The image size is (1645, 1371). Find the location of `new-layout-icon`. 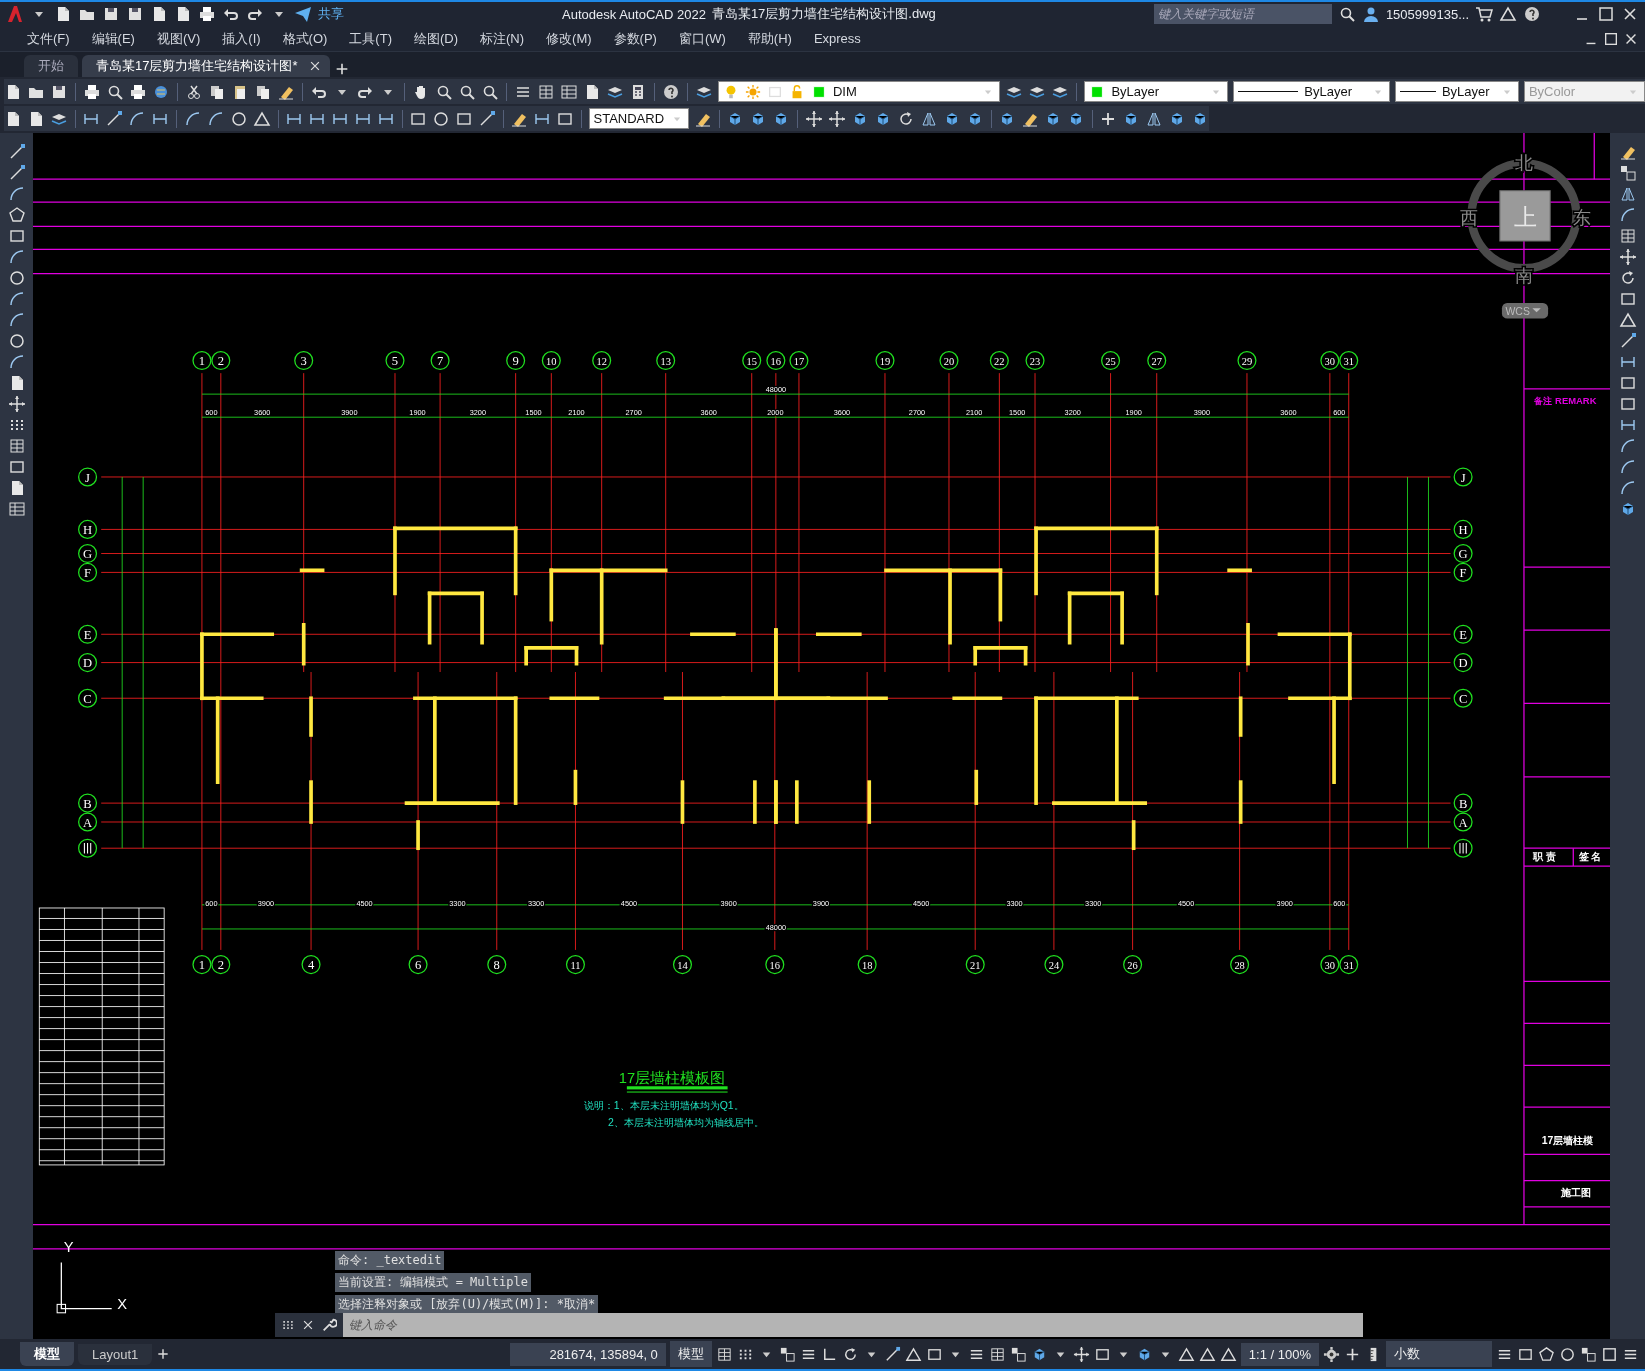

new-layout-icon is located at coordinates (163, 1354).